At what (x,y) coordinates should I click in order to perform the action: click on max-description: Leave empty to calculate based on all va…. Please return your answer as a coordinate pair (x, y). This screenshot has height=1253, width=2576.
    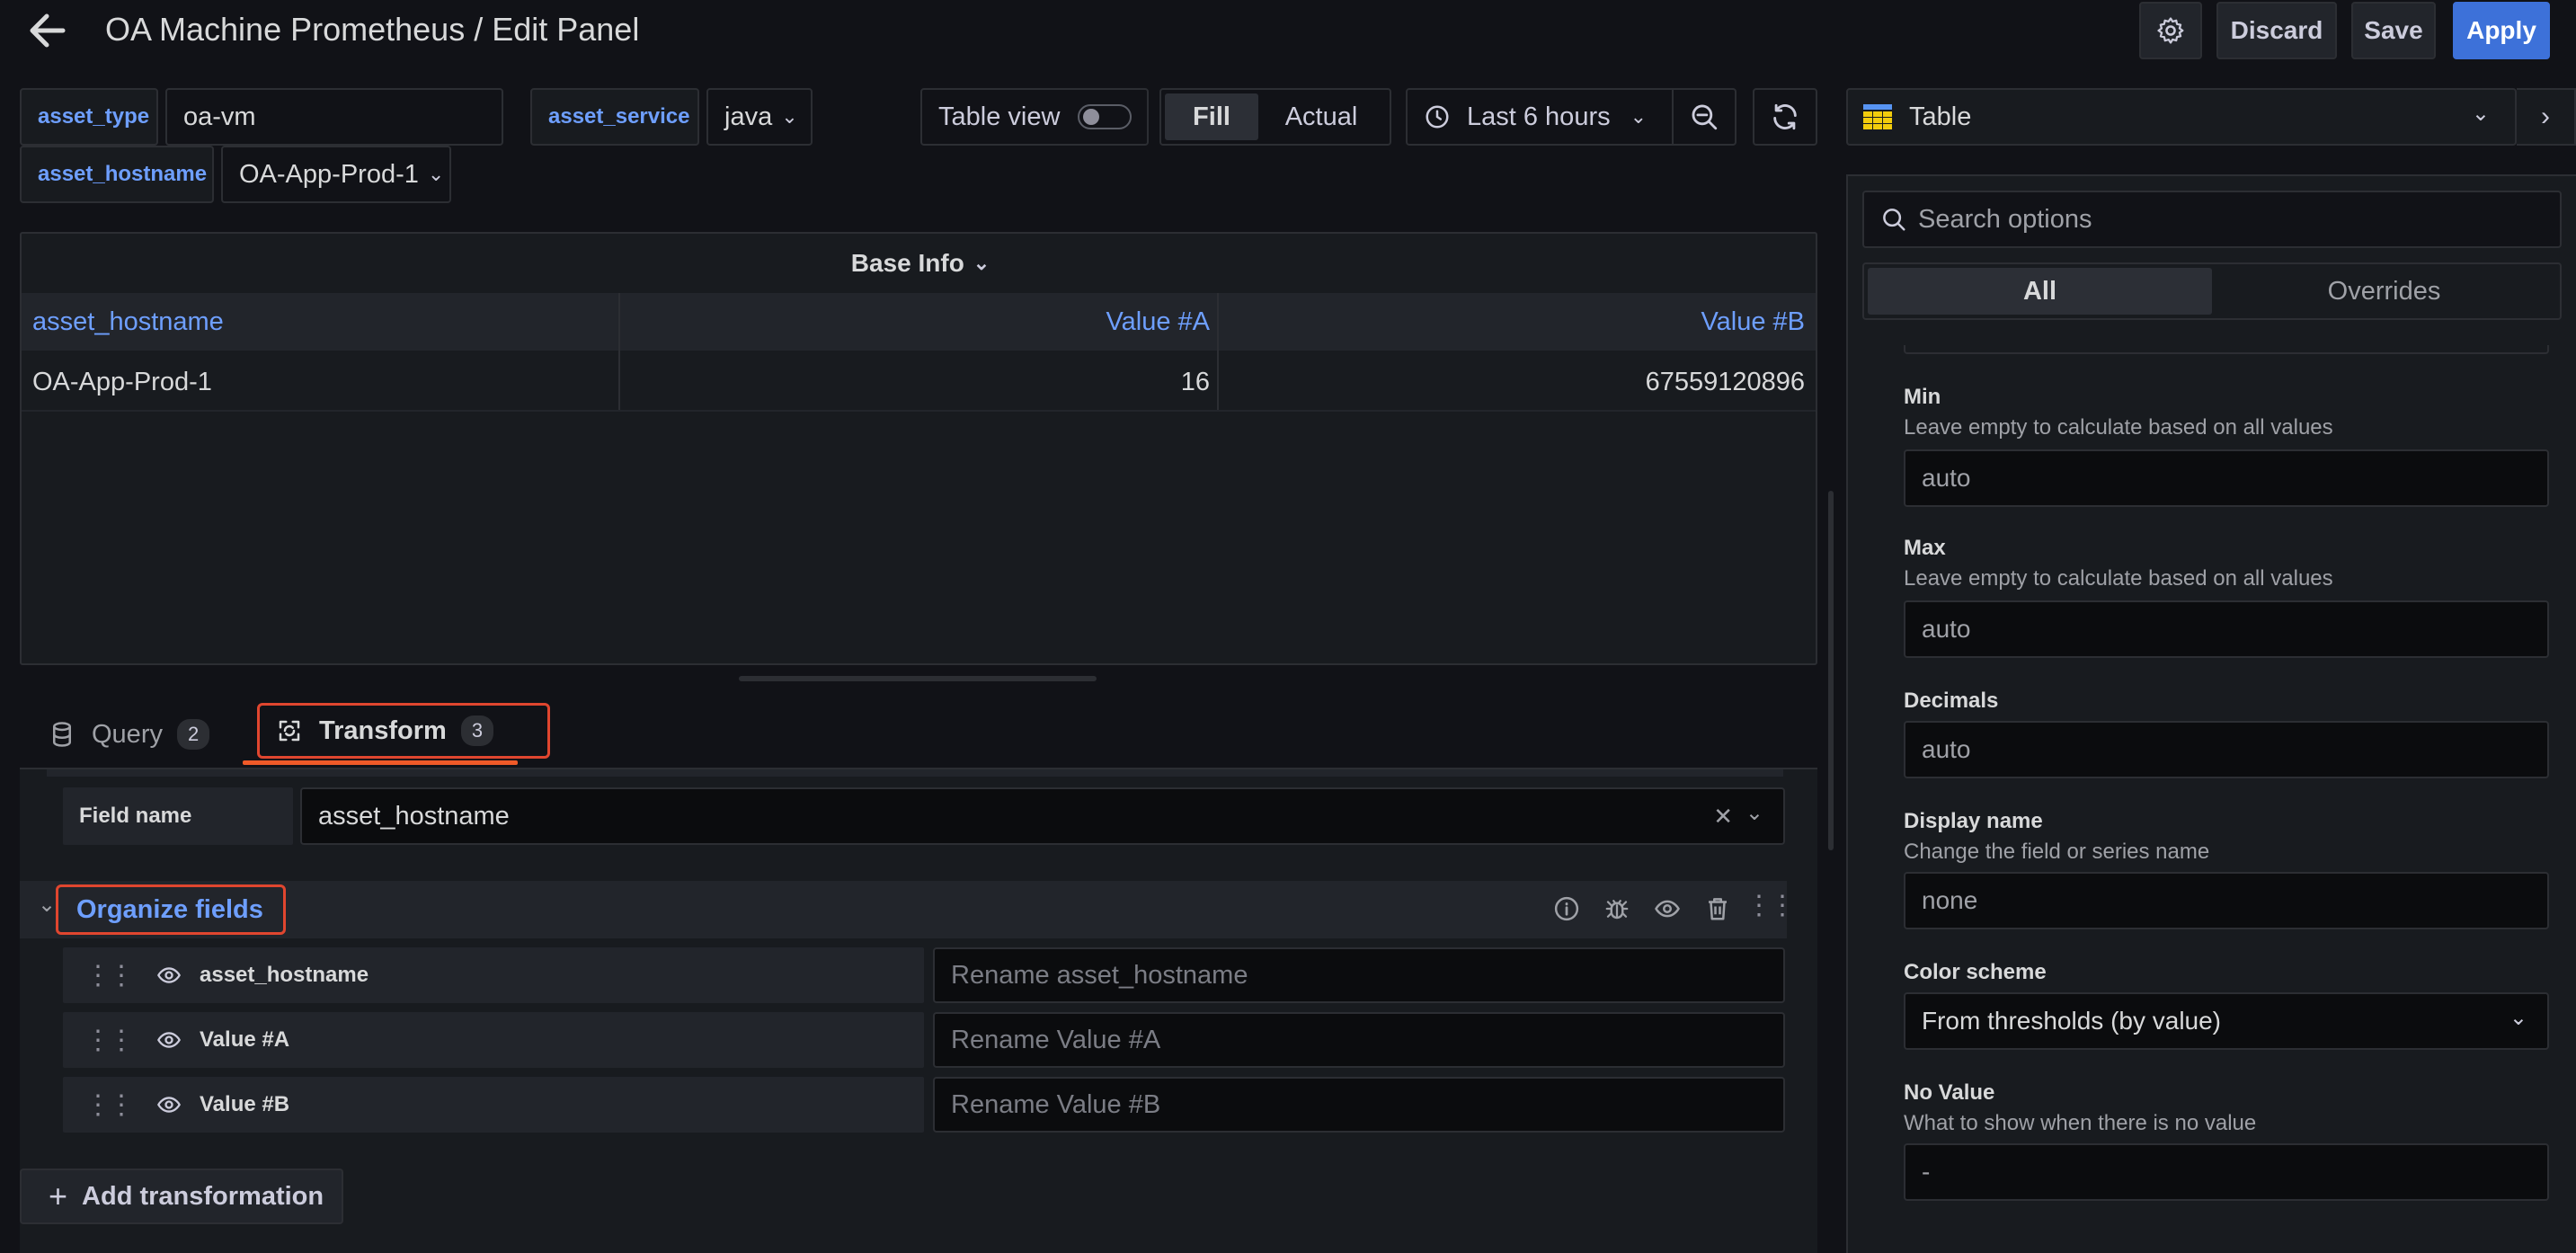
    Looking at the image, I should click on (2118, 578).